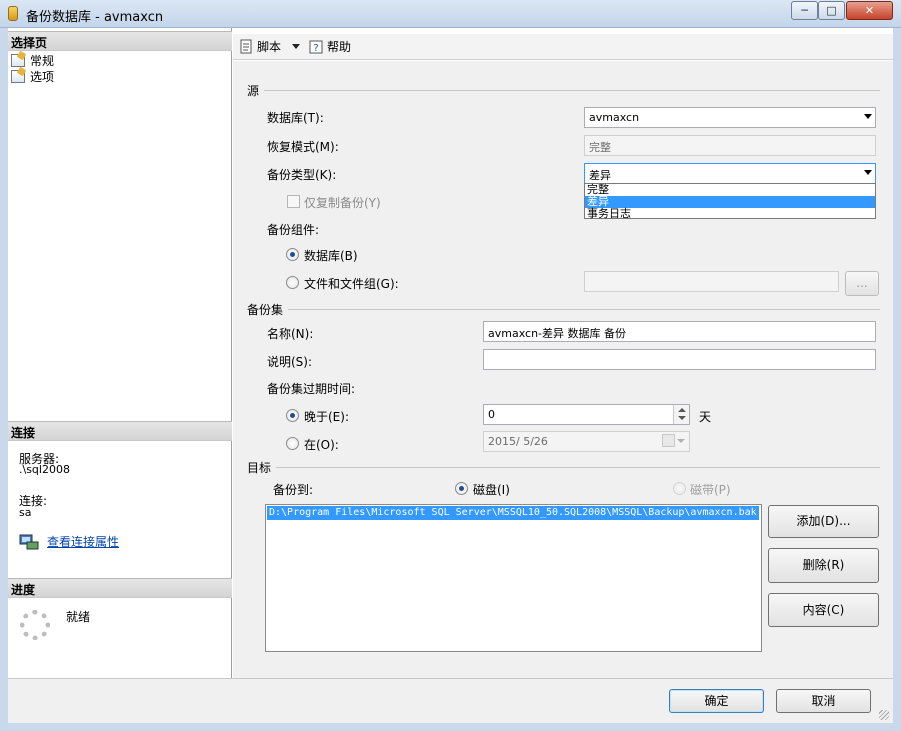 Image resolution: width=901 pixels, height=731 pixels. I want to click on description-input, so click(679, 359).